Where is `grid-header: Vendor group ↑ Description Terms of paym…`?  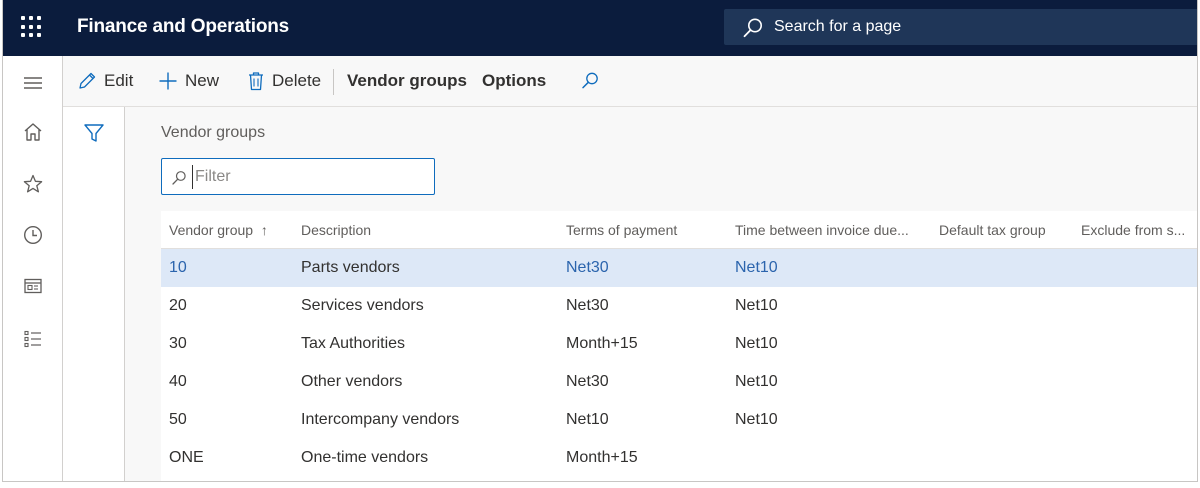 grid-header: Vendor group ↑ Description Terms of paym… is located at coordinates (679, 230).